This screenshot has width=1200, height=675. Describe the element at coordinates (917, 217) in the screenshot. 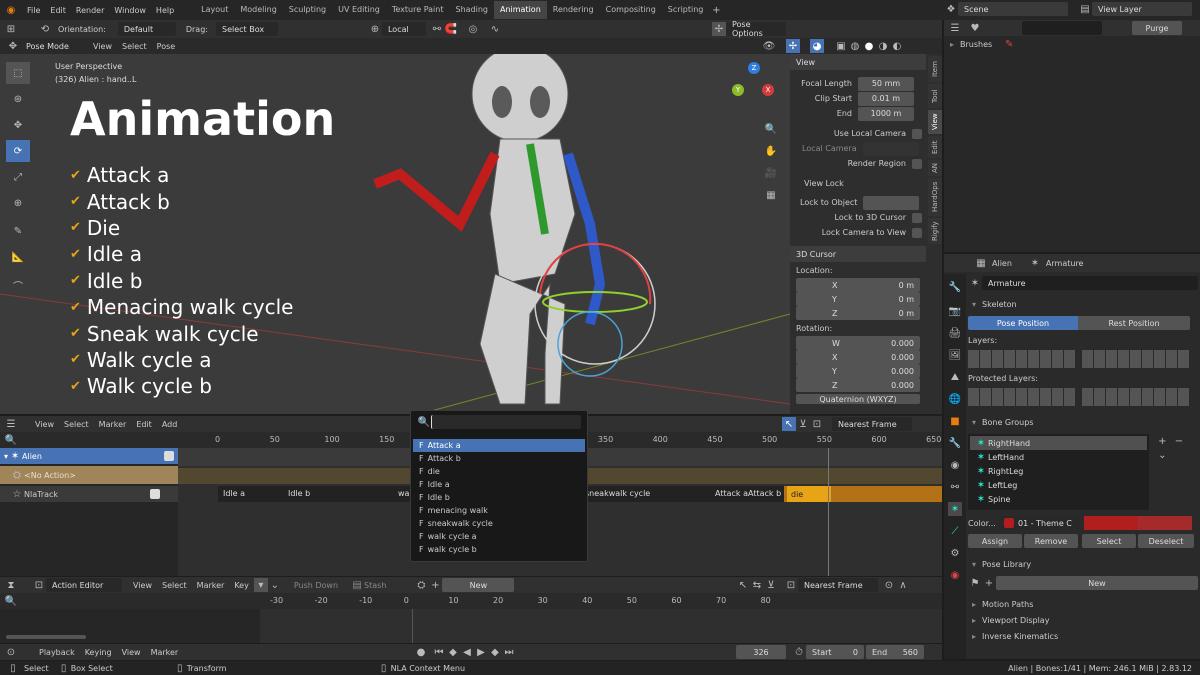

I see `lock-to-cursor-checkbox` at that location.